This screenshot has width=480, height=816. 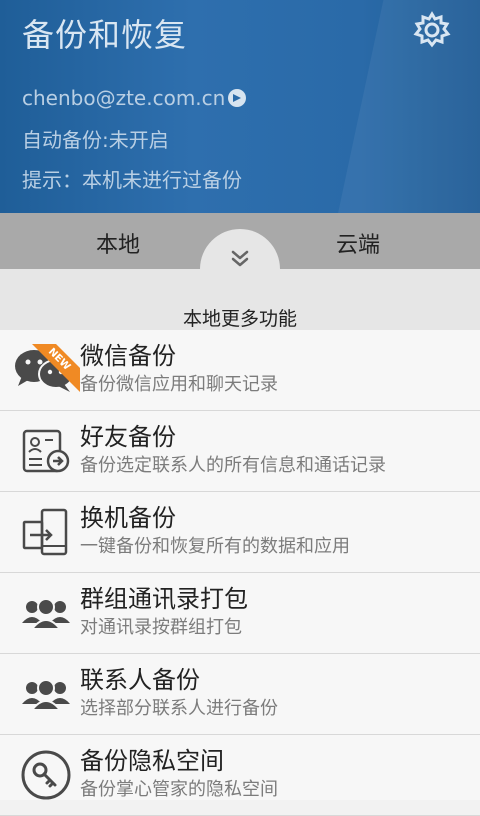 I want to click on list-item-phone-switch-backup: 换机备份 一键备份和恢复所有的数据和应用, so click(x=240, y=532).